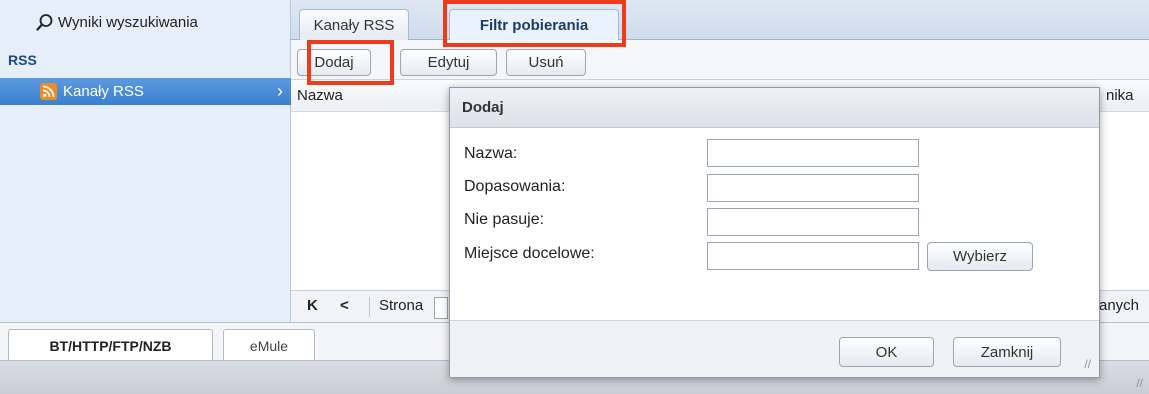 The image size is (1149, 394). What do you see at coordinates (813, 153) in the screenshot?
I see `name-field` at bounding box center [813, 153].